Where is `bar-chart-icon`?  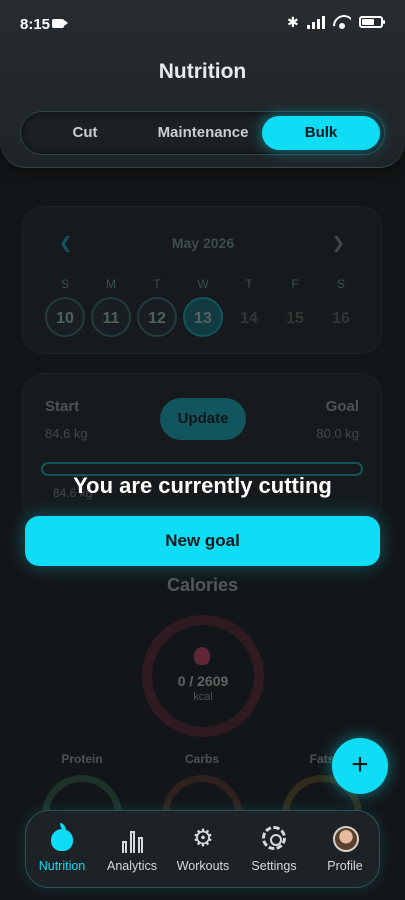
bar-chart-icon is located at coordinates (132, 839).